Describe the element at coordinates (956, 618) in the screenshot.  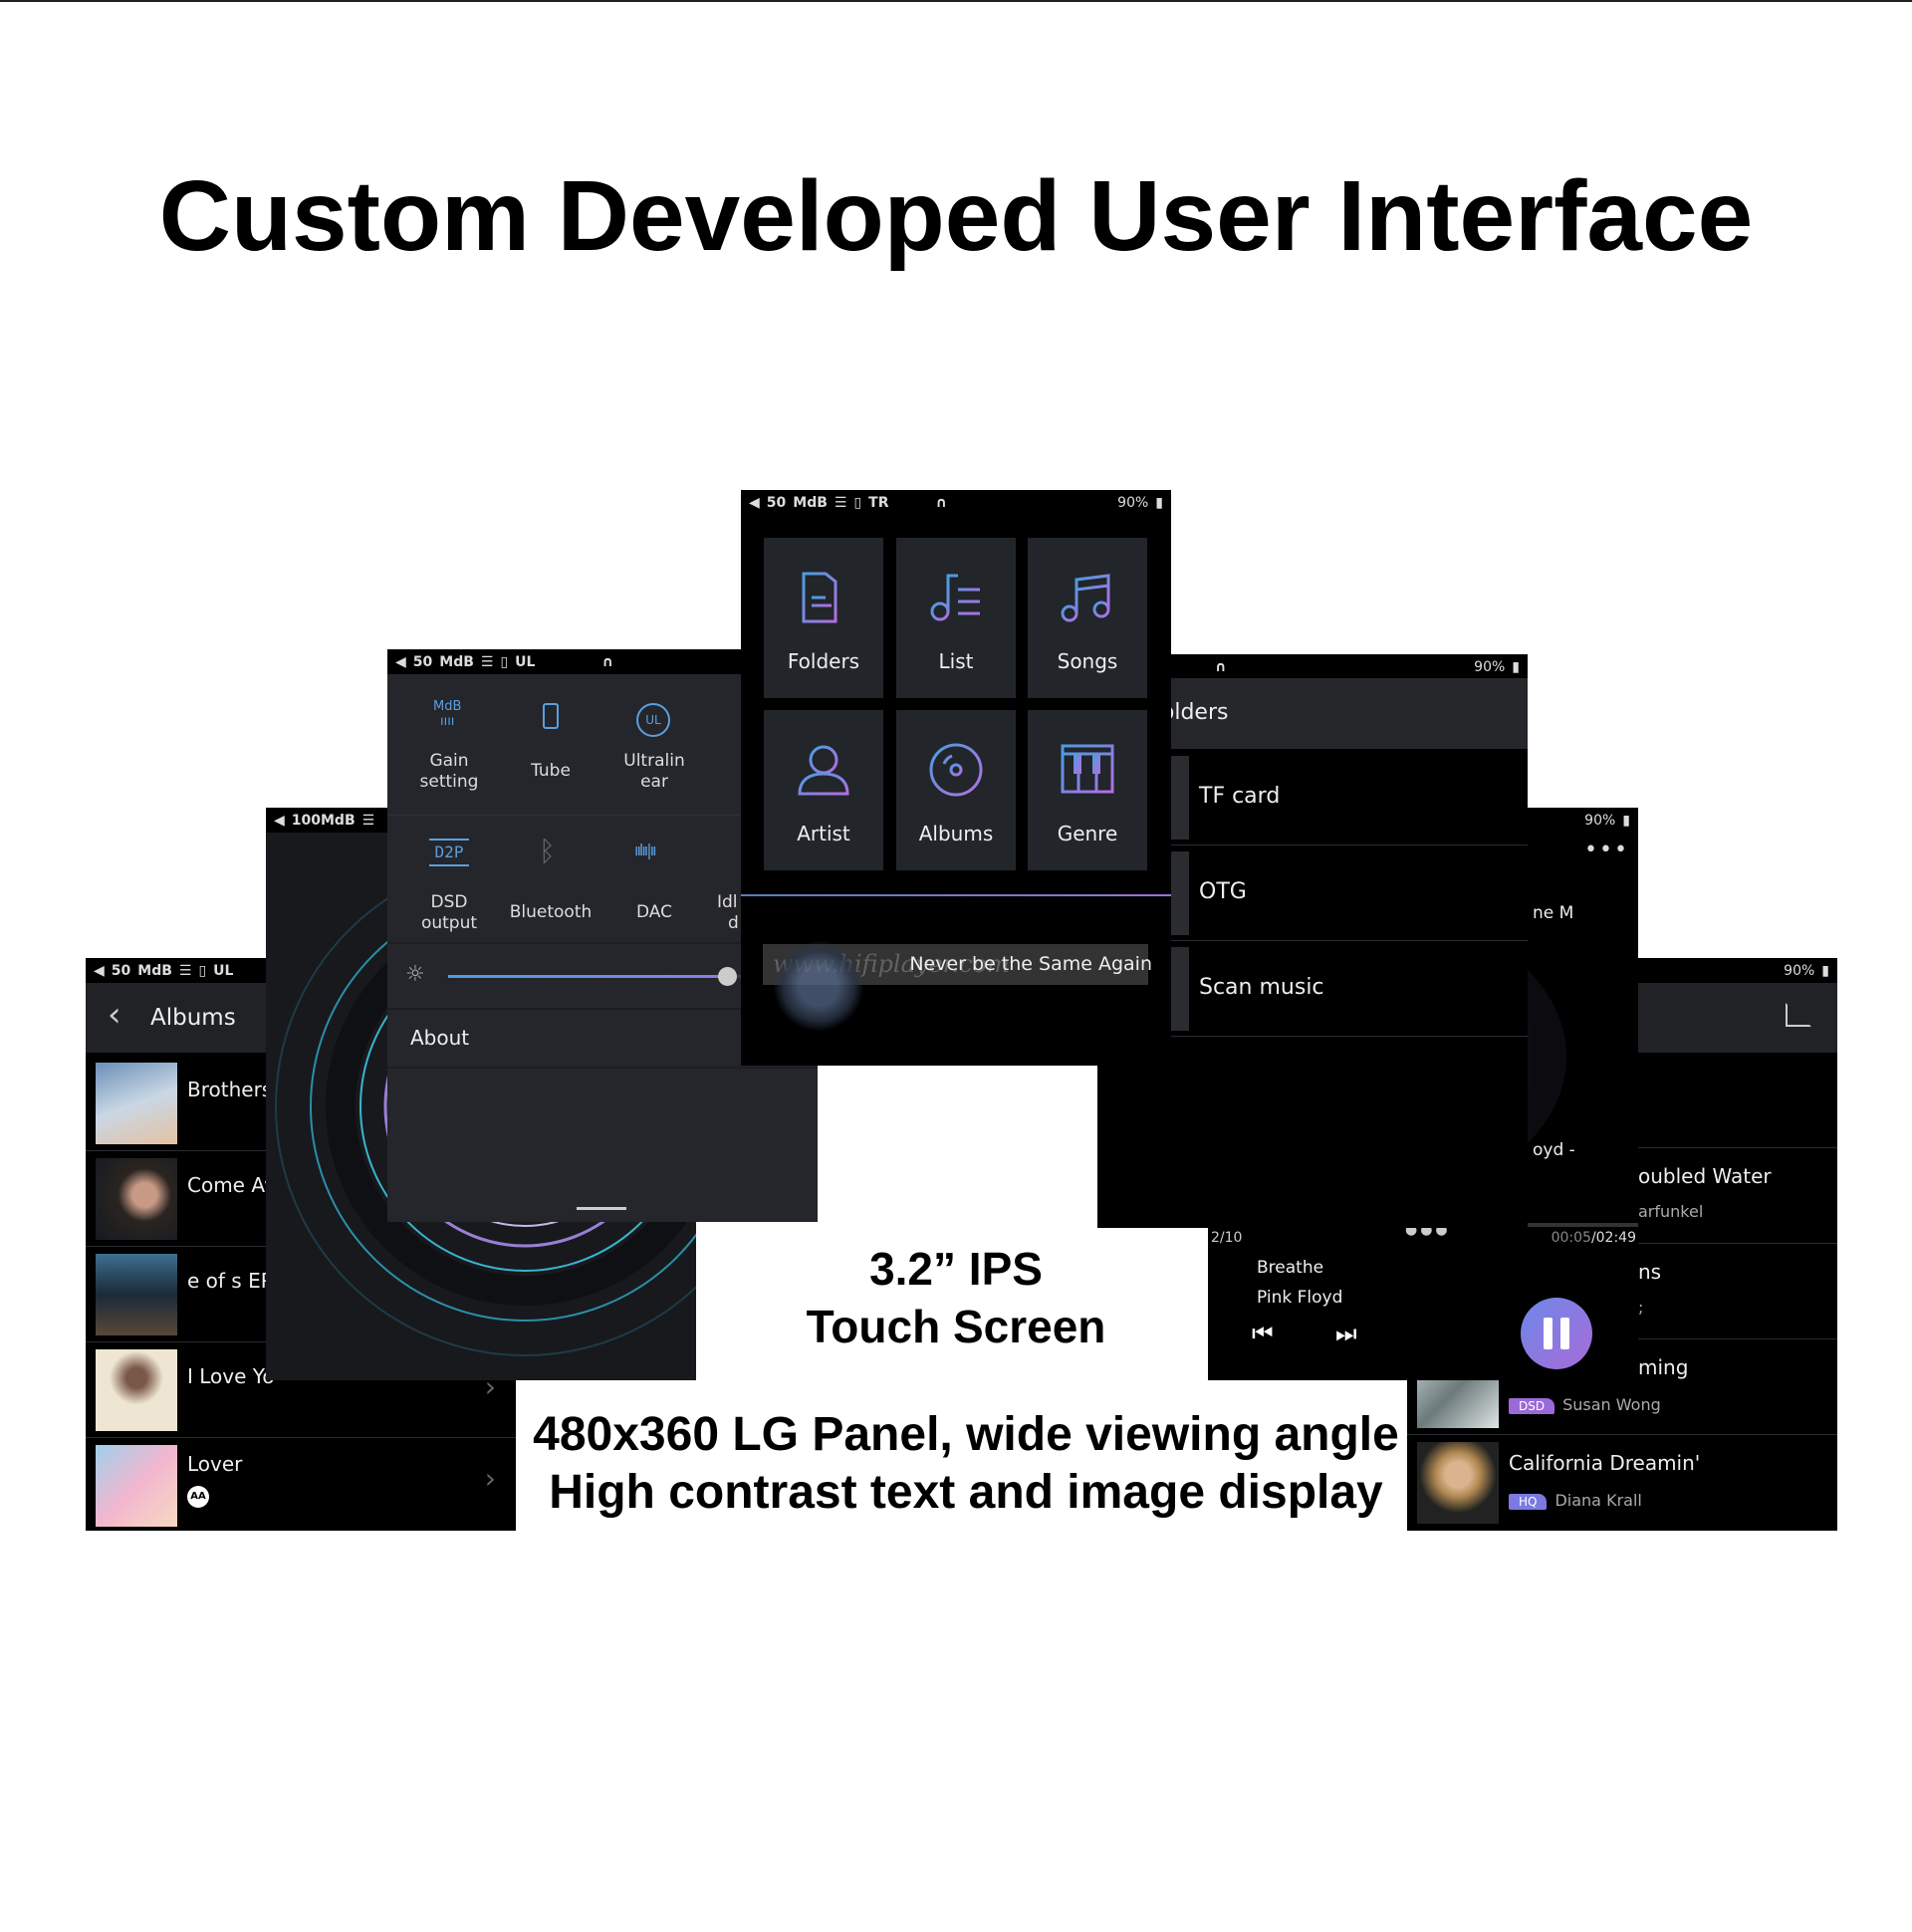
I see `tile-list: List` at that location.